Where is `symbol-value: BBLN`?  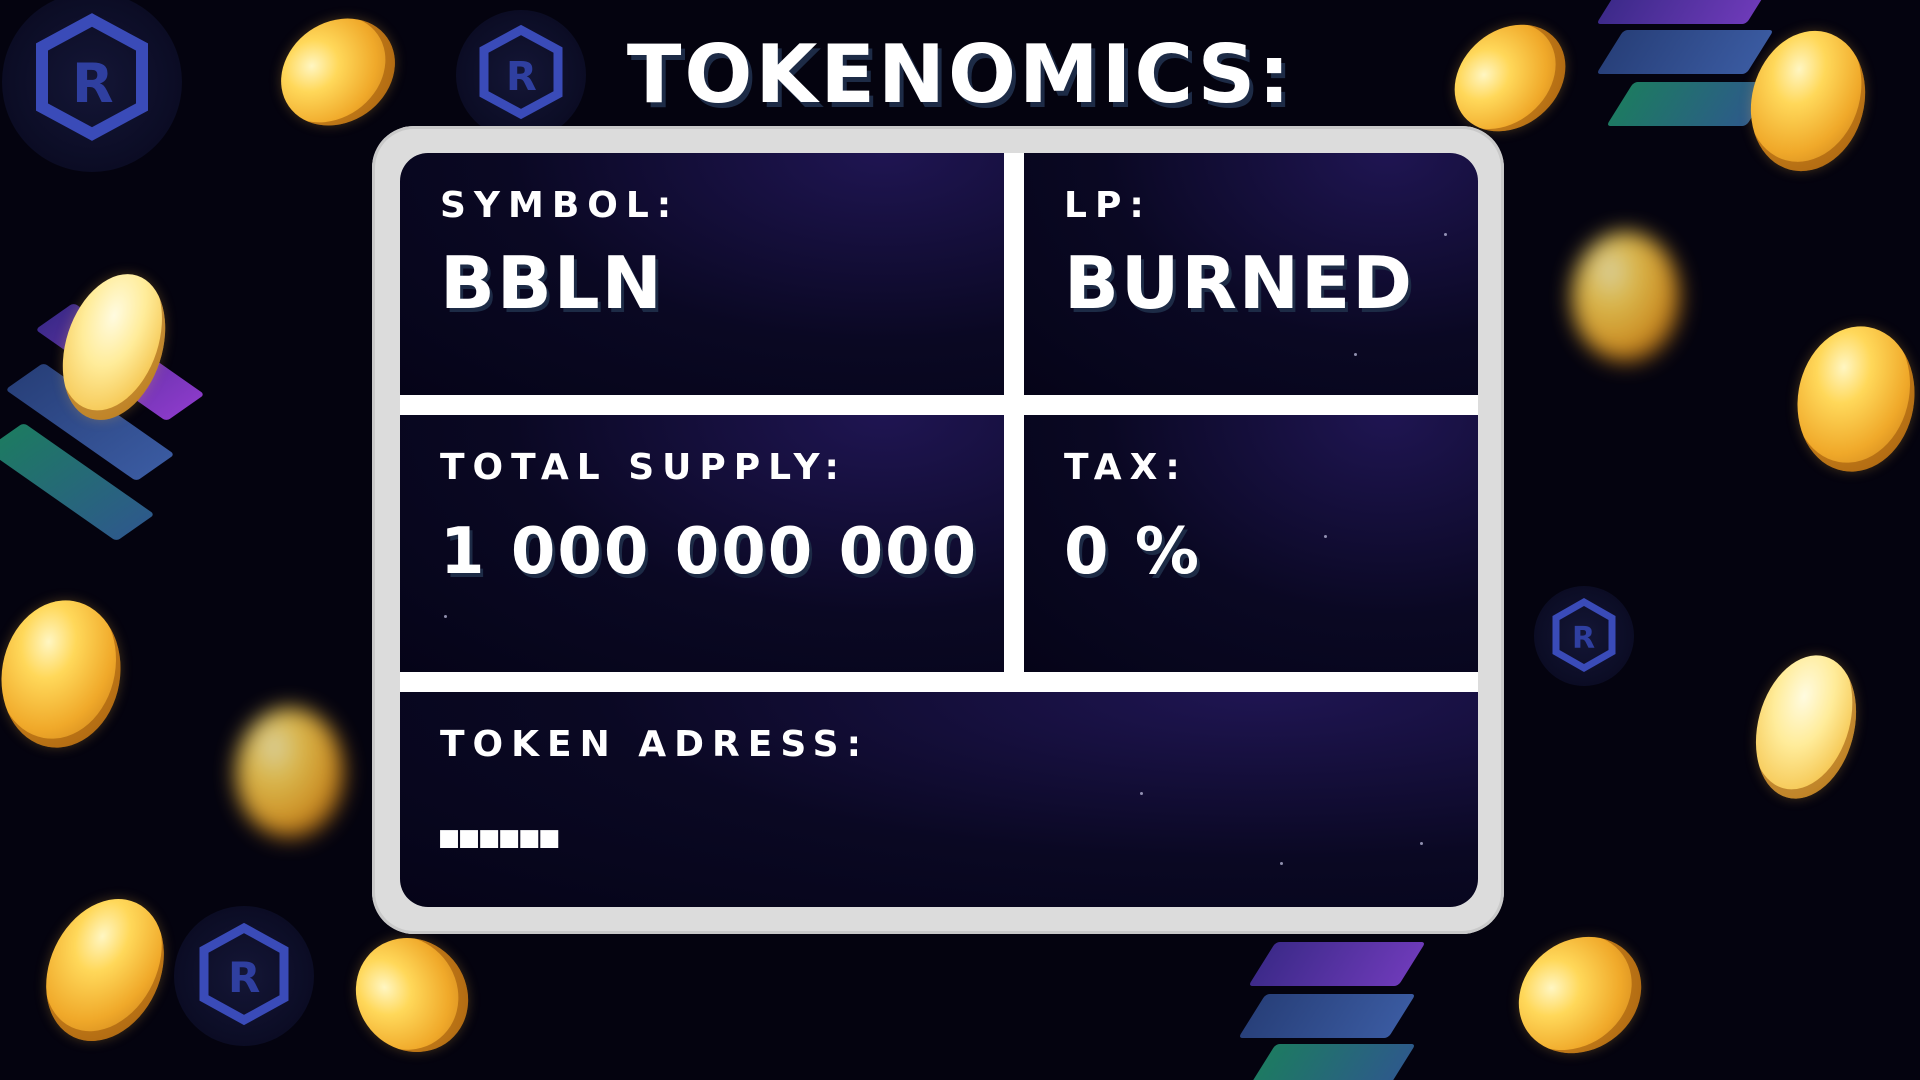 symbol-value: BBLN is located at coordinates (552, 283).